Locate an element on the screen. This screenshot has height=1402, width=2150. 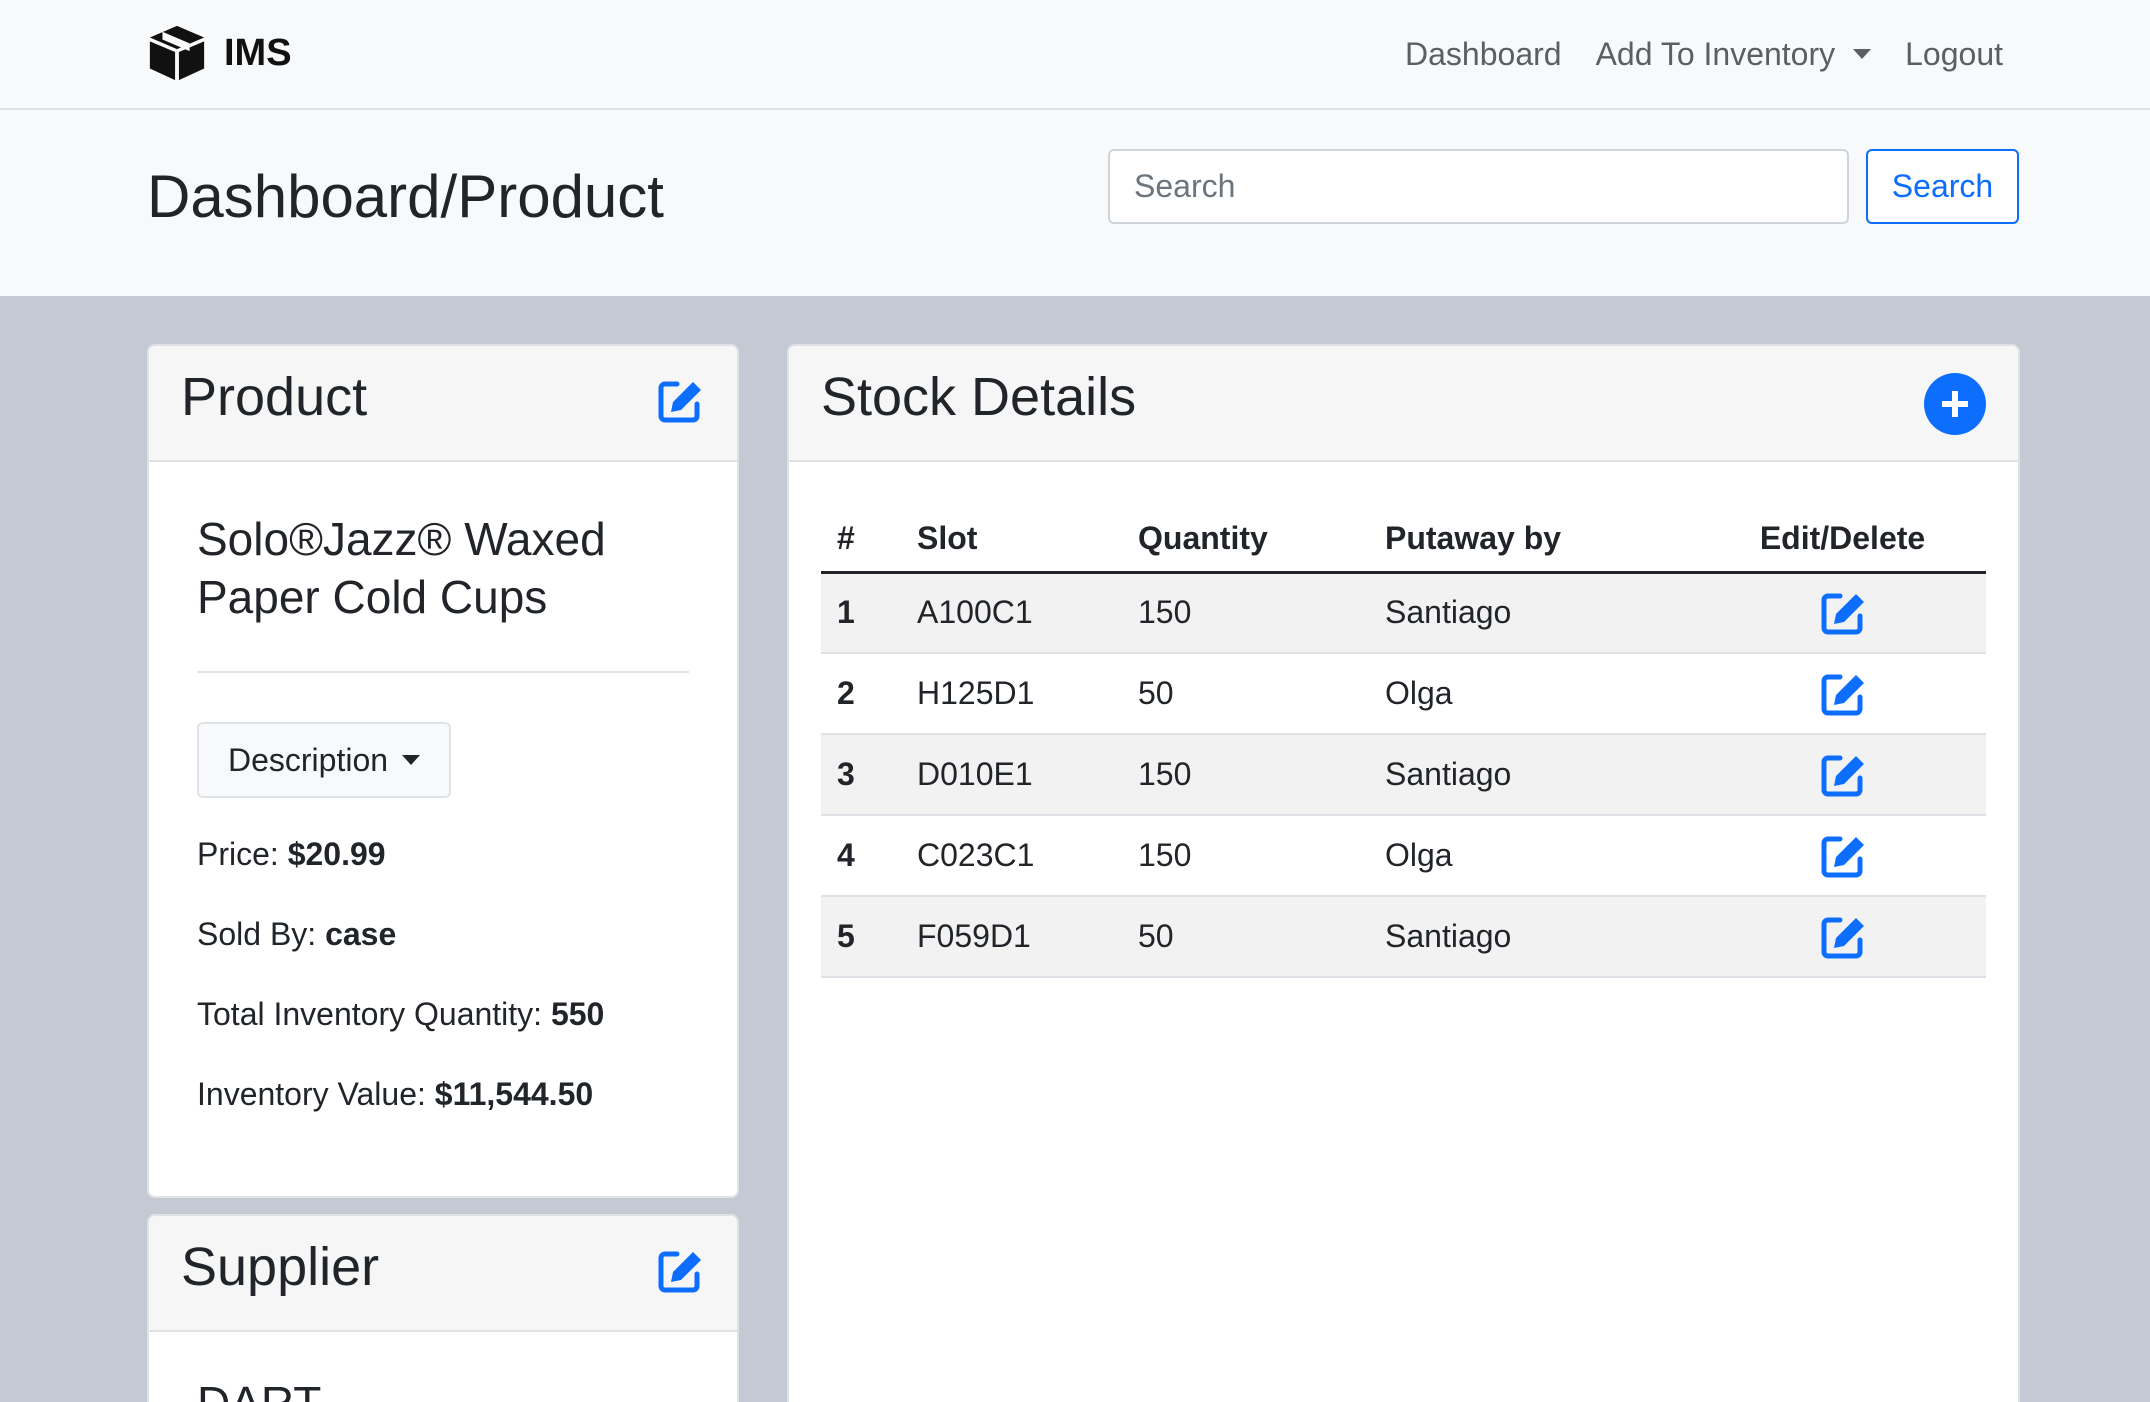
nav-logout-link: Logout is located at coordinates (1954, 54).